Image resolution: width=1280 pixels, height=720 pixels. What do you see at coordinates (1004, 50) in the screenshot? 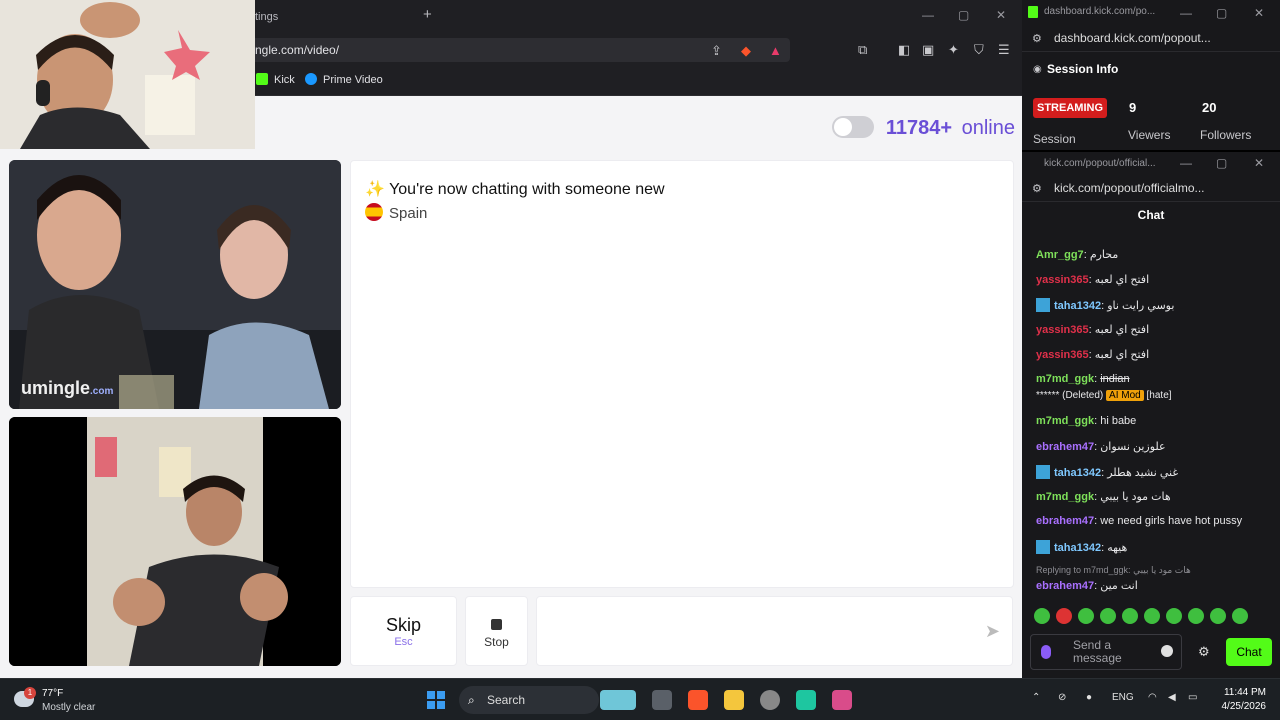
I see `menu-icon: ☰` at bounding box center [1004, 50].